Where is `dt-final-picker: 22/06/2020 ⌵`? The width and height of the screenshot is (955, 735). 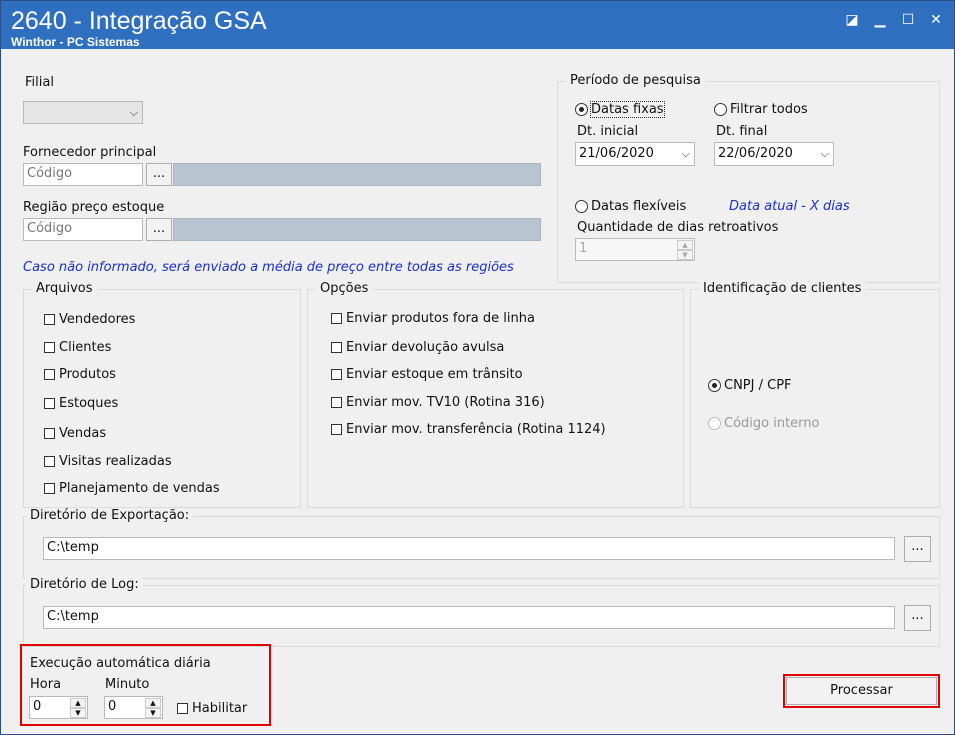 dt-final-picker: 22/06/2020 ⌵ is located at coordinates (774, 154).